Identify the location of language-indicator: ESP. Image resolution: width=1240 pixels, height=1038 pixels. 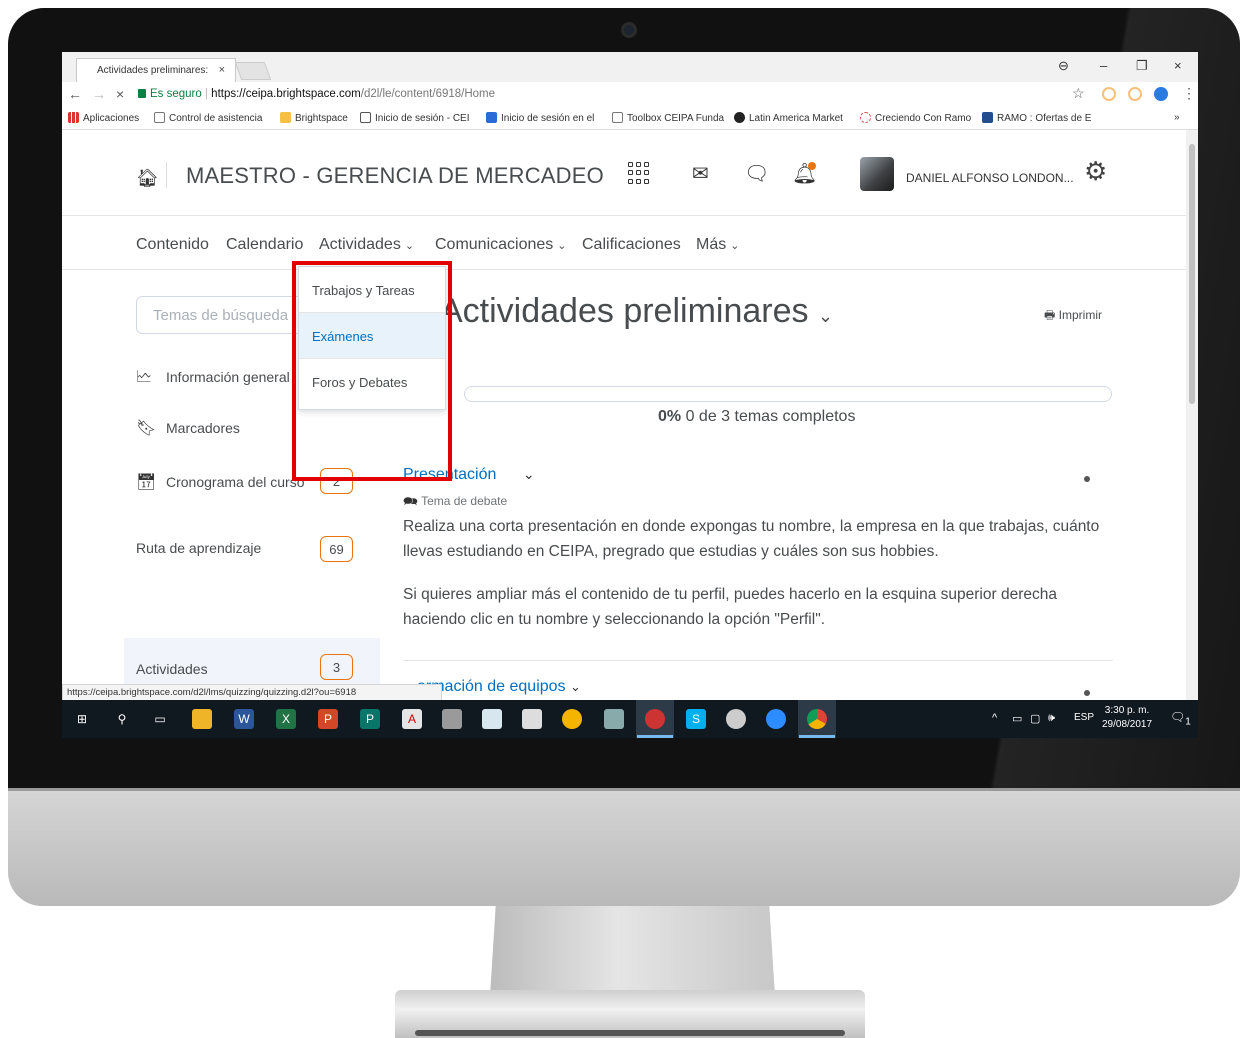
(1084, 717).